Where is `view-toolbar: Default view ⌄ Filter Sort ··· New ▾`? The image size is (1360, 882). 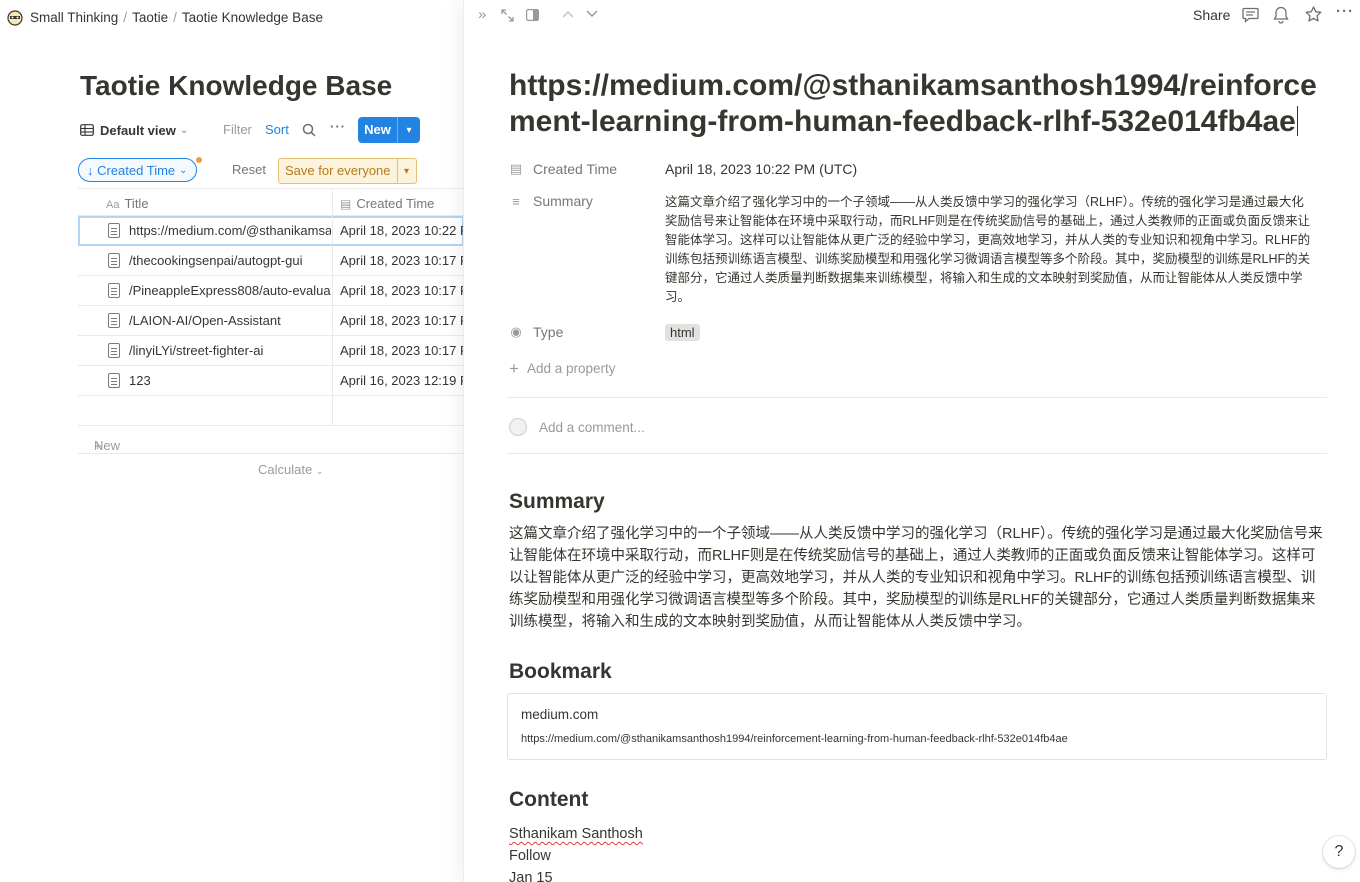 view-toolbar: Default view ⌄ Filter Sort ··· New ▾ is located at coordinates (270, 130).